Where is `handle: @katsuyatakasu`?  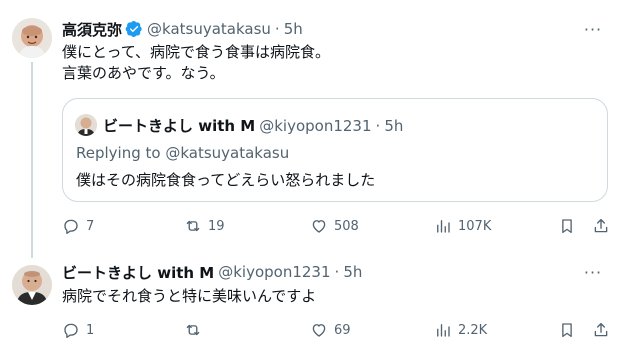
handle: @katsuyatakasu is located at coordinates (209, 29).